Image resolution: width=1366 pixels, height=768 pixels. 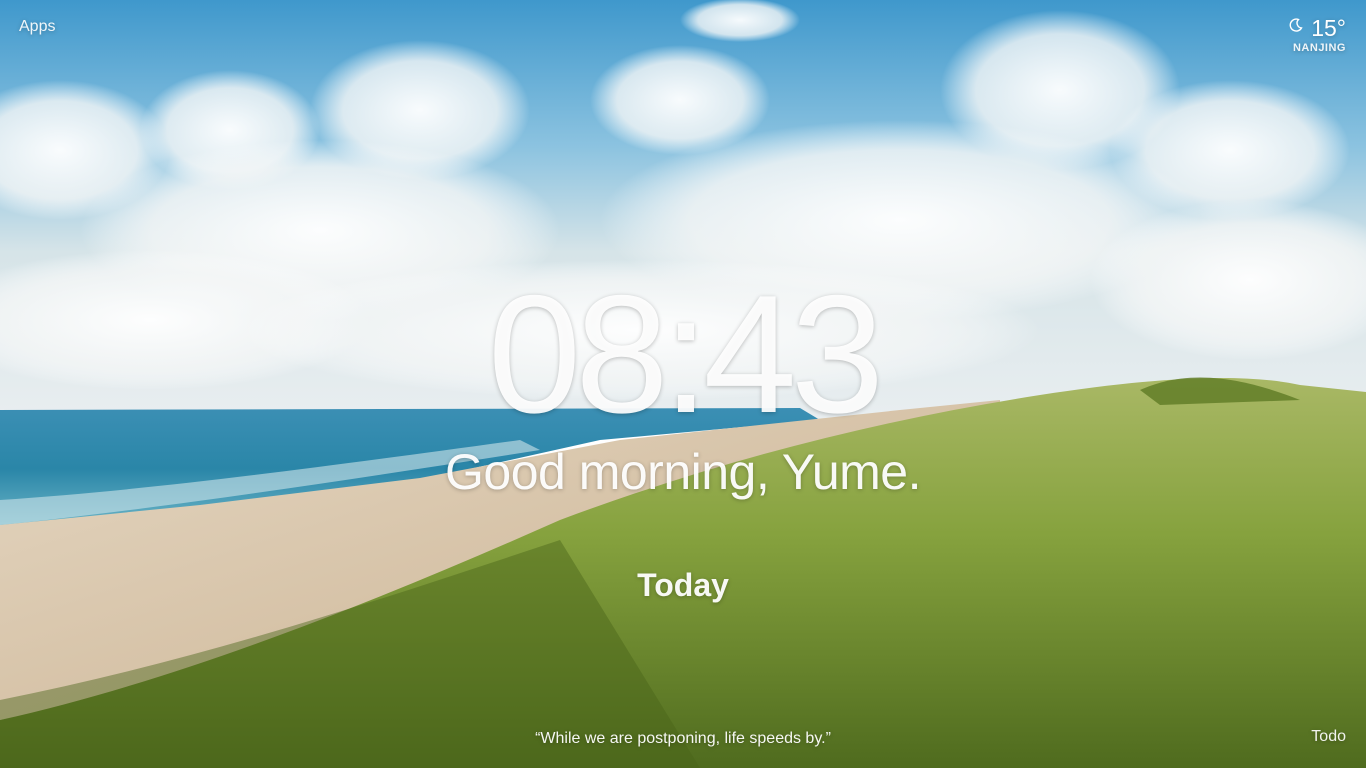 What do you see at coordinates (1328, 737) in the screenshot?
I see `todo-link: Todo` at bounding box center [1328, 737].